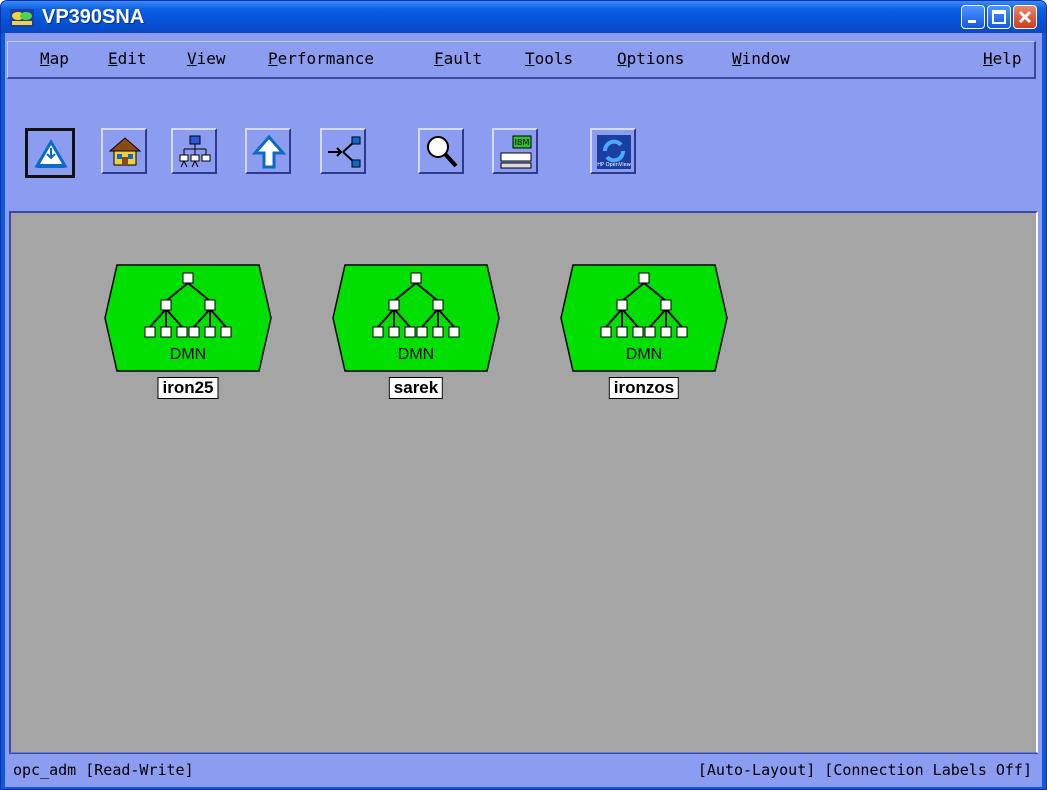 Image resolution: width=1047 pixels, height=790 pixels. What do you see at coordinates (549, 59) in the screenshot?
I see `menu-tools: Tools` at bounding box center [549, 59].